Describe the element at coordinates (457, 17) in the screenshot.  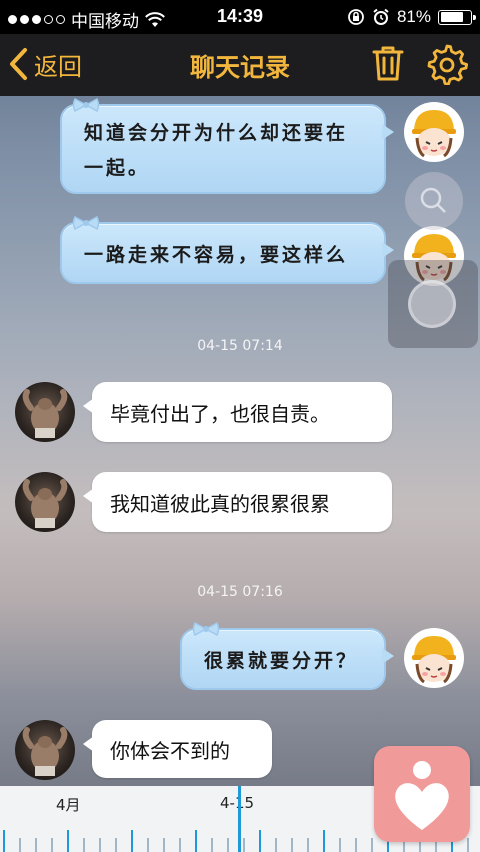
I see `battery-icon` at that location.